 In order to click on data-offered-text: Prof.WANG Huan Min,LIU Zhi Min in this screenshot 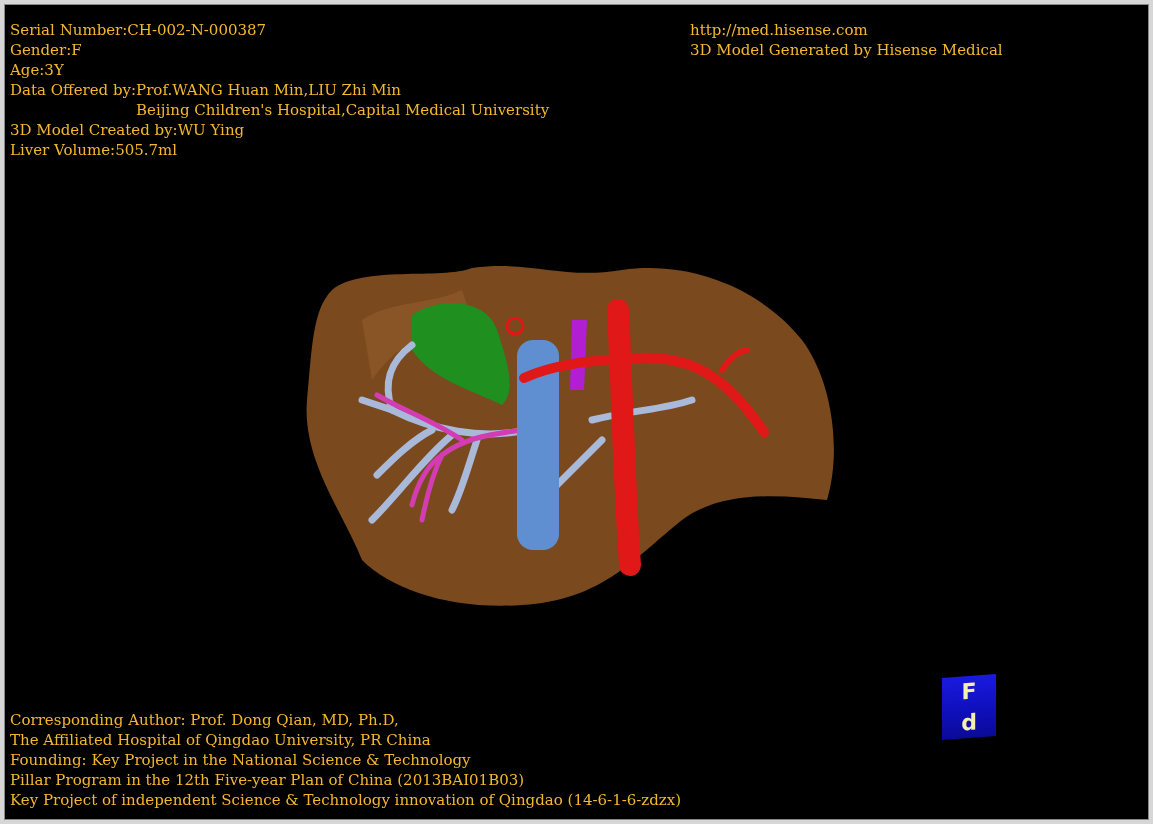, I will do `click(269, 90)`.